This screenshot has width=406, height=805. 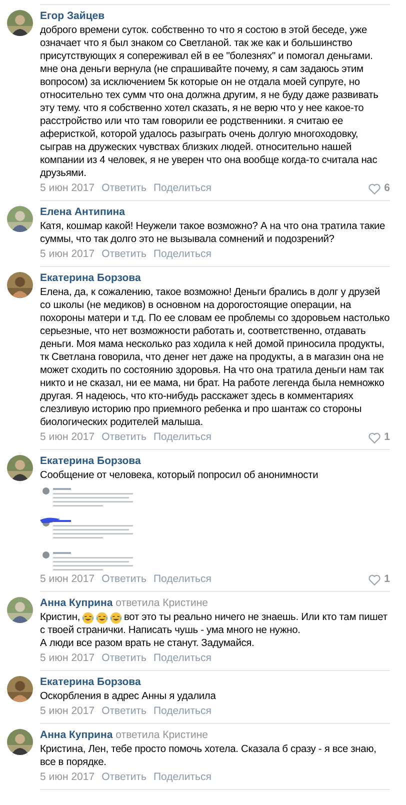 What do you see at coordinates (180, 475) in the screenshot?
I see `comment-text: Сообщение от человека, который попросил об анонимности` at bounding box center [180, 475].